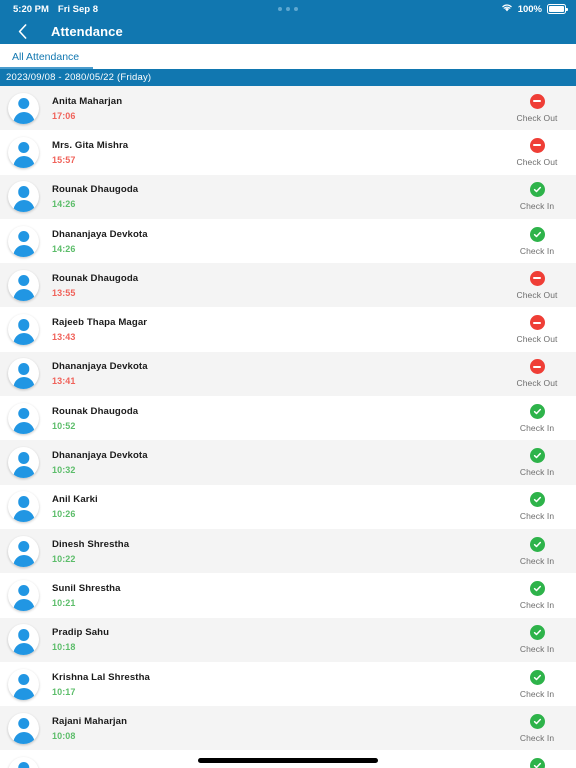  Describe the element at coordinates (81, 633) in the screenshot. I see `employee-name: Pradip Sahu` at that location.